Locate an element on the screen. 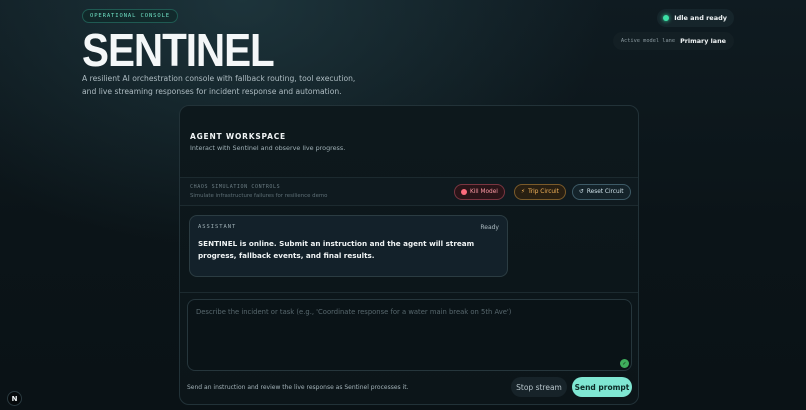  model-lane-indicator: Active model lane Primary lane is located at coordinates (673, 41).